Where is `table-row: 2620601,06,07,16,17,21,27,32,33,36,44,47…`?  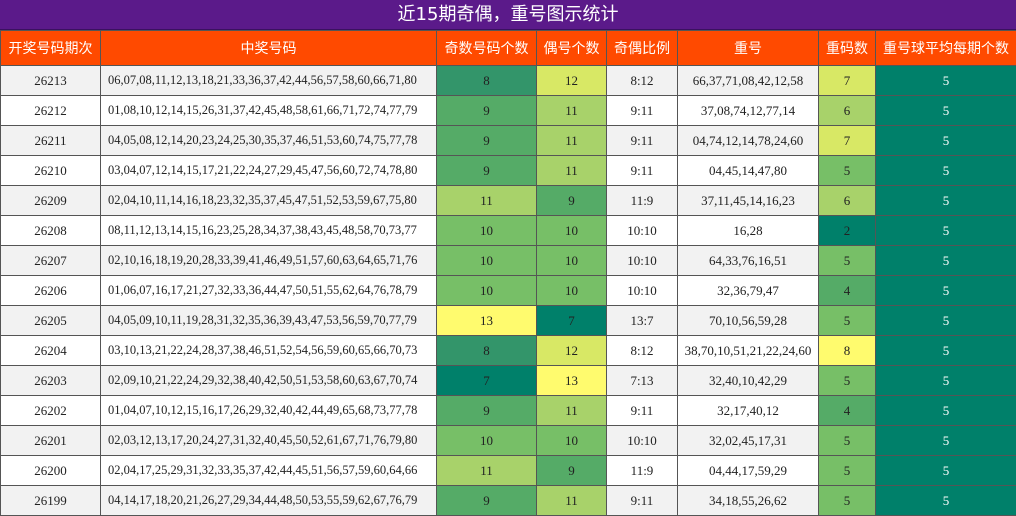 table-row: 2620601,06,07,16,17,21,27,32,33,36,44,47… is located at coordinates (508, 291).